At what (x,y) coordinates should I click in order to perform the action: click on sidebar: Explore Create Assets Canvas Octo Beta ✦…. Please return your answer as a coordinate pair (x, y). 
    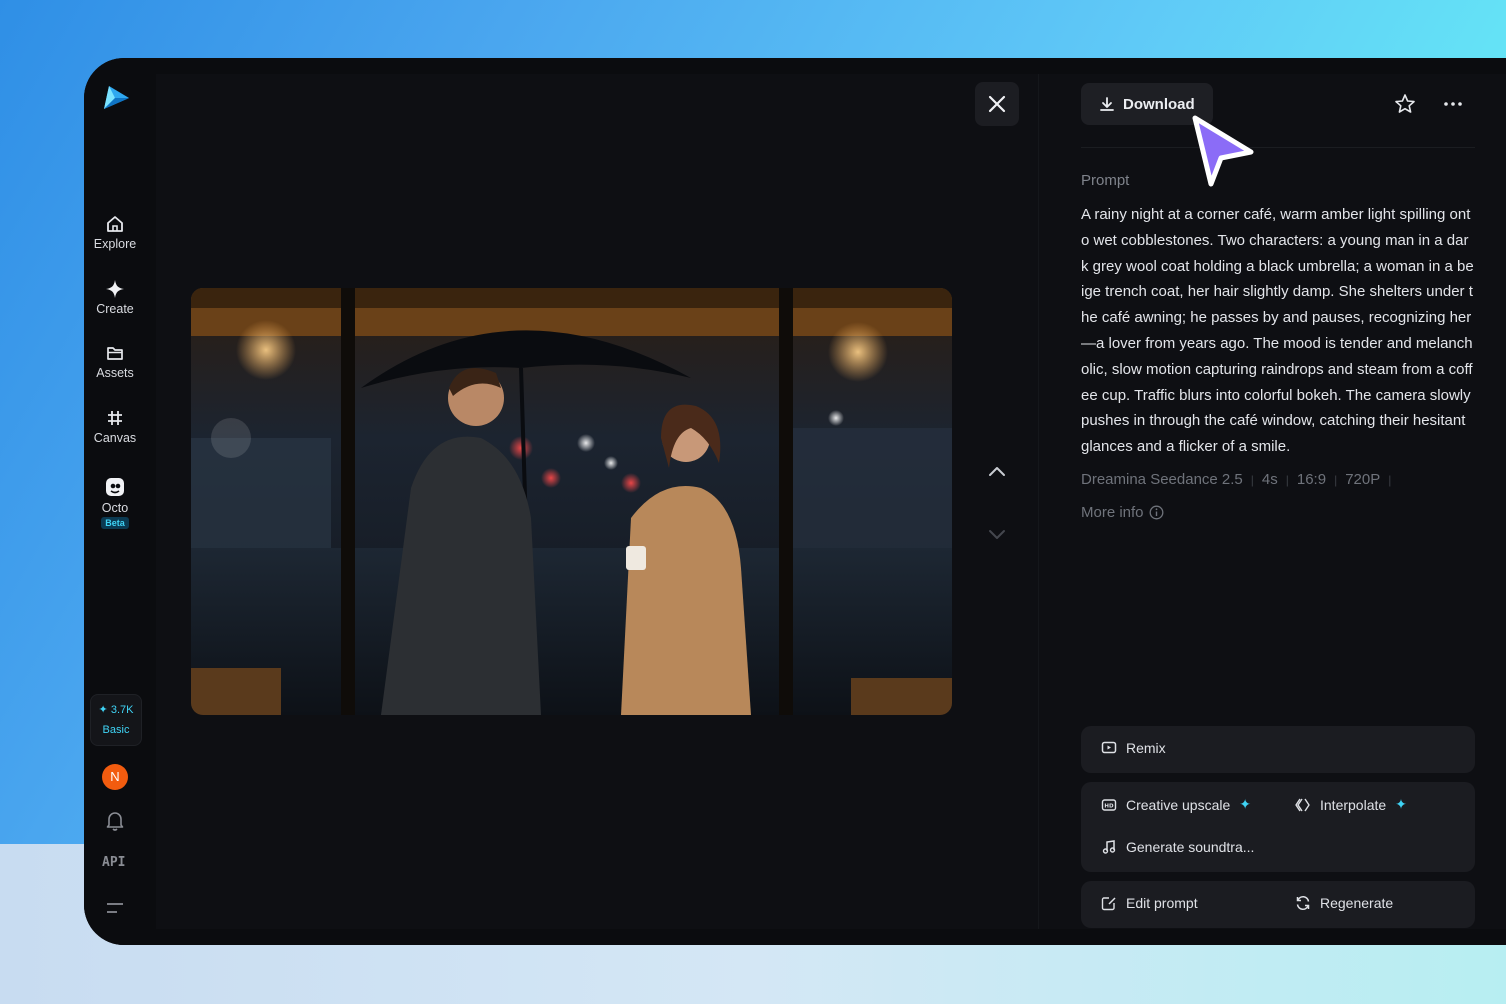
    Looking at the image, I should click on (120, 501).